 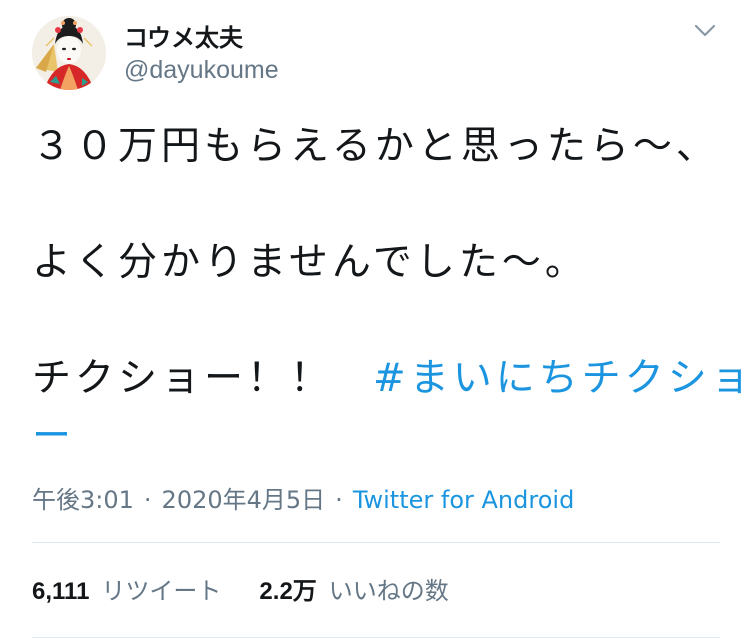 I want to click on avatar-illustration, so click(x=69, y=53).